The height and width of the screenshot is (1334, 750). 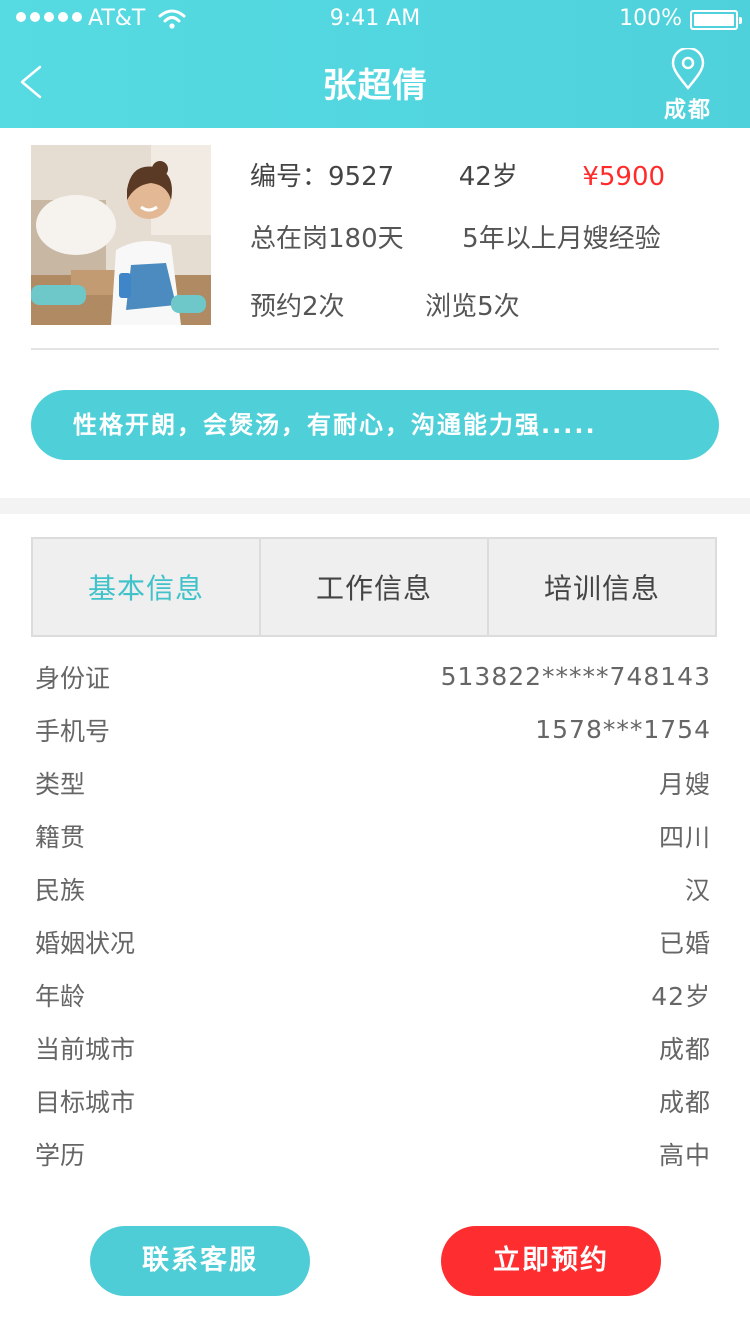 I want to click on detail-row-age: 年龄 42岁, so click(x=373, y=994).